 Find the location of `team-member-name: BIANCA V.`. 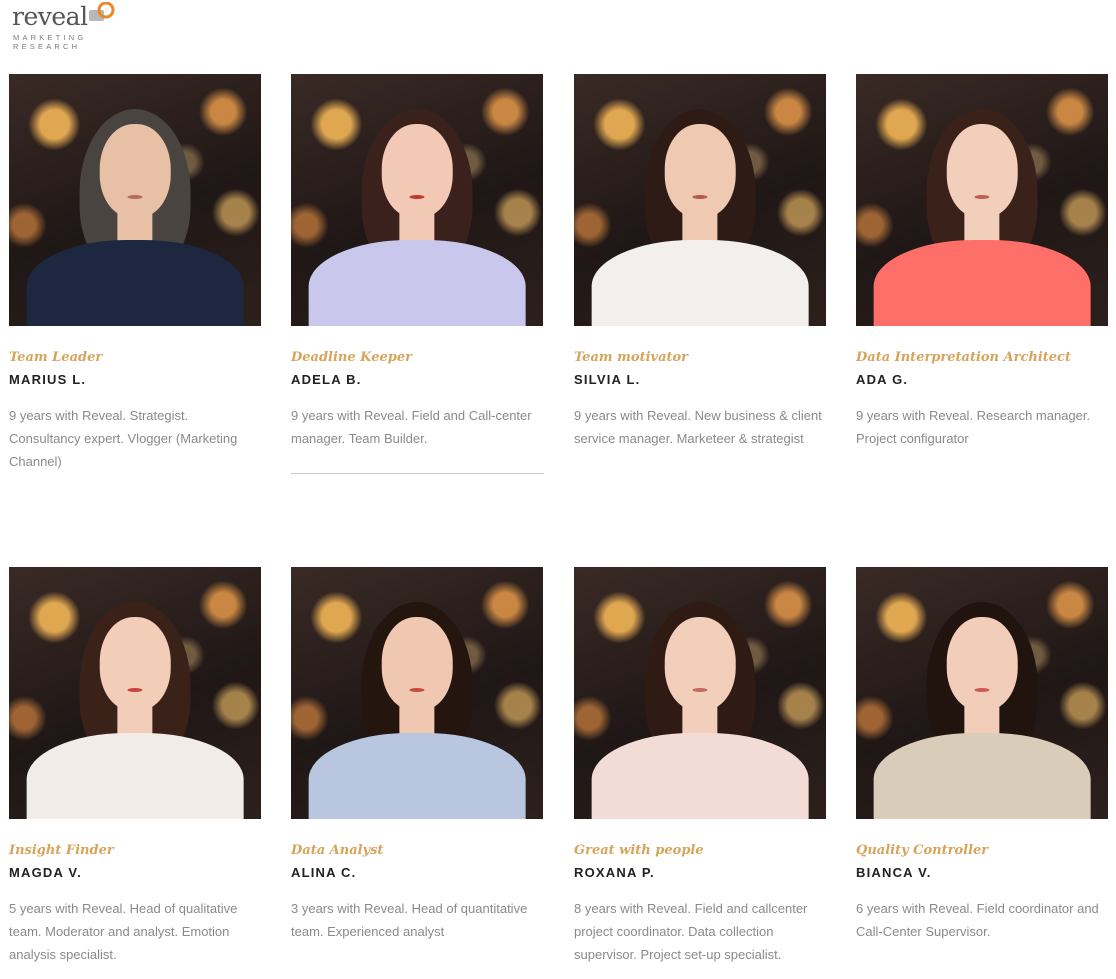

team-member-name: BIANCA V. is located at coordinates (894, 872).